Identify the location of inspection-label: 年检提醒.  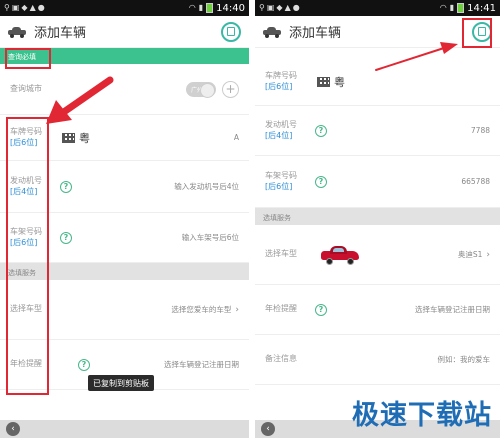
(281, 309).